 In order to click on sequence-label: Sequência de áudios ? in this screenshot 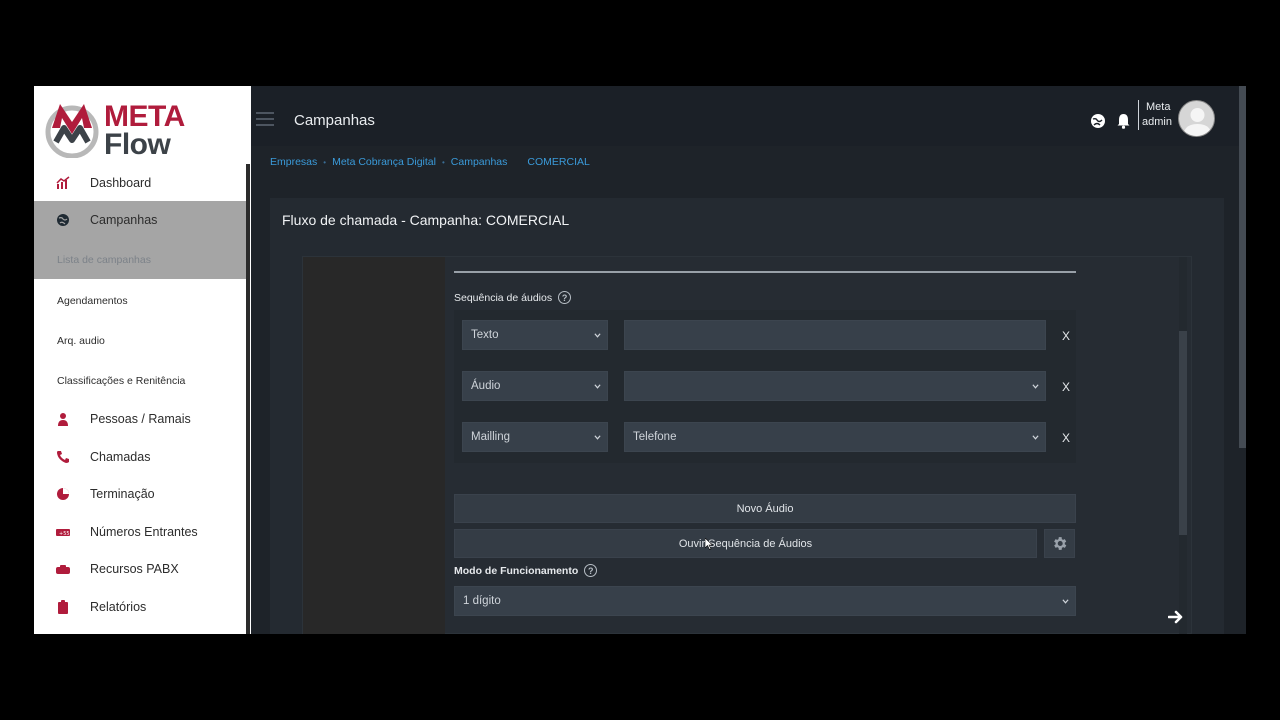, I will do `click(513, 297)`.